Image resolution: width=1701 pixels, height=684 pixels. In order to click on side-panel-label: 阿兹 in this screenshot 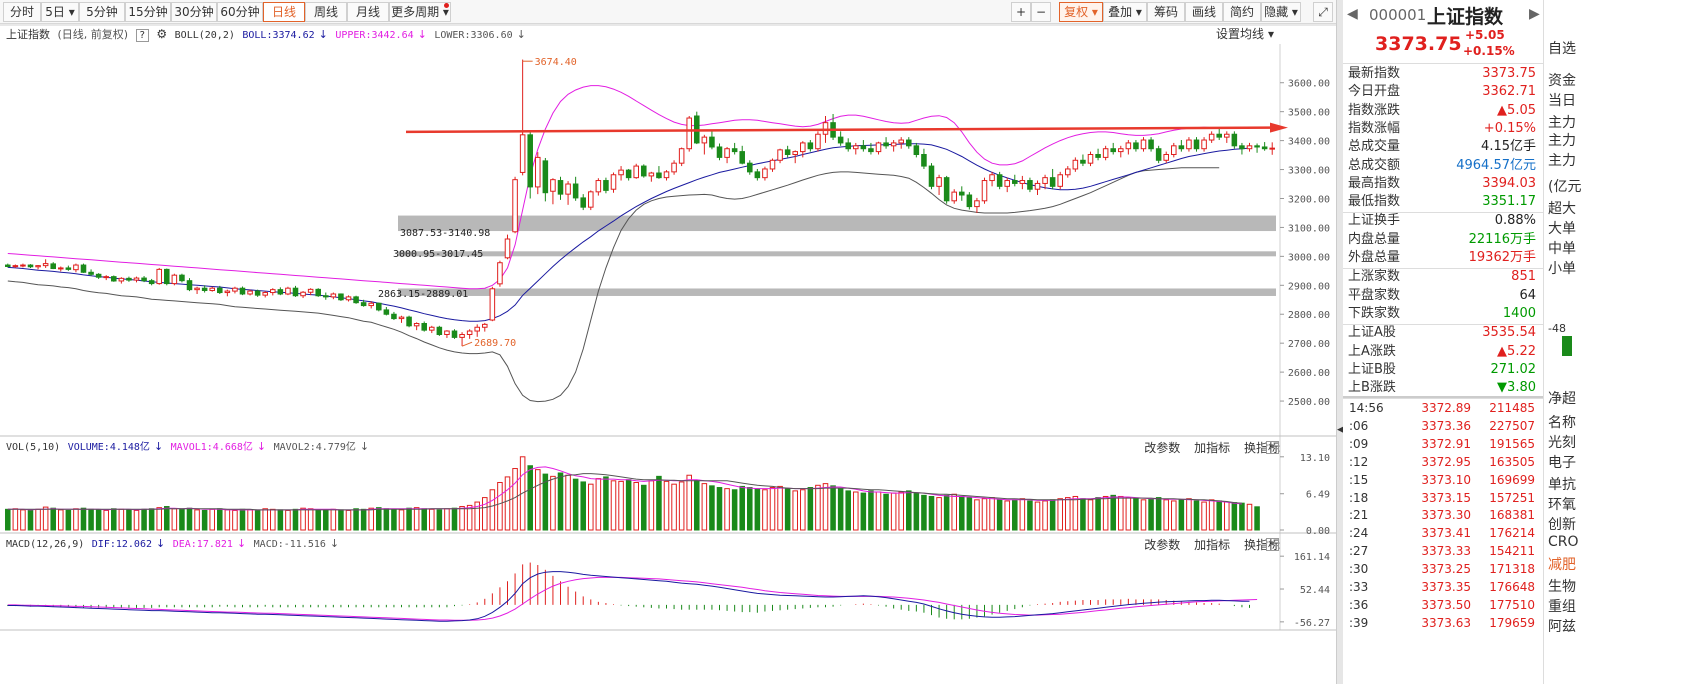, I will do `click(1562, 626)`.